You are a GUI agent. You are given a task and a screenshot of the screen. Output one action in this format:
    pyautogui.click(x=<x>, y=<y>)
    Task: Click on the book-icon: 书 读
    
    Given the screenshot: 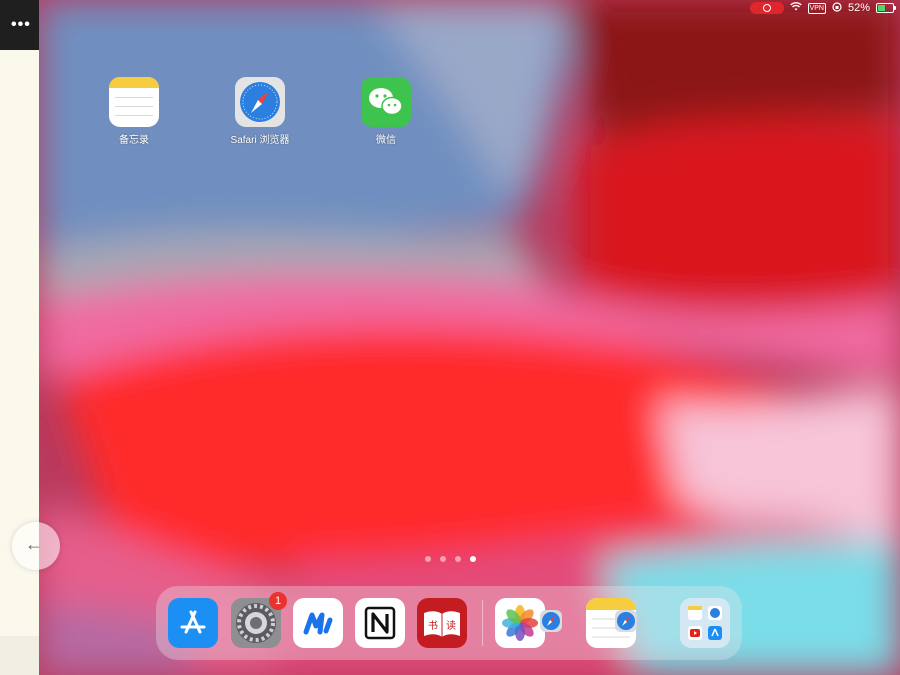 What is the action you would take?
    pyautogui.click(x=442, y=624)
    